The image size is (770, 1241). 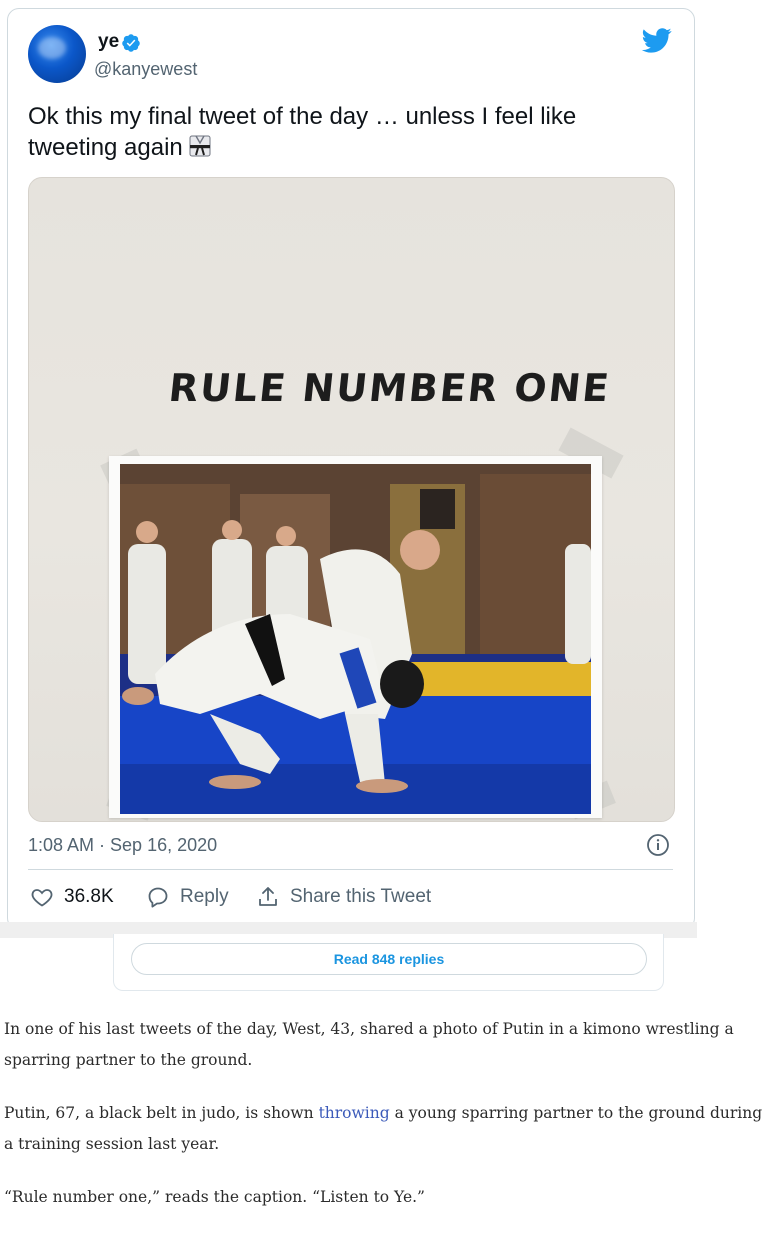 I want to click on verified-badge-icon, so click(x=131, y=43).